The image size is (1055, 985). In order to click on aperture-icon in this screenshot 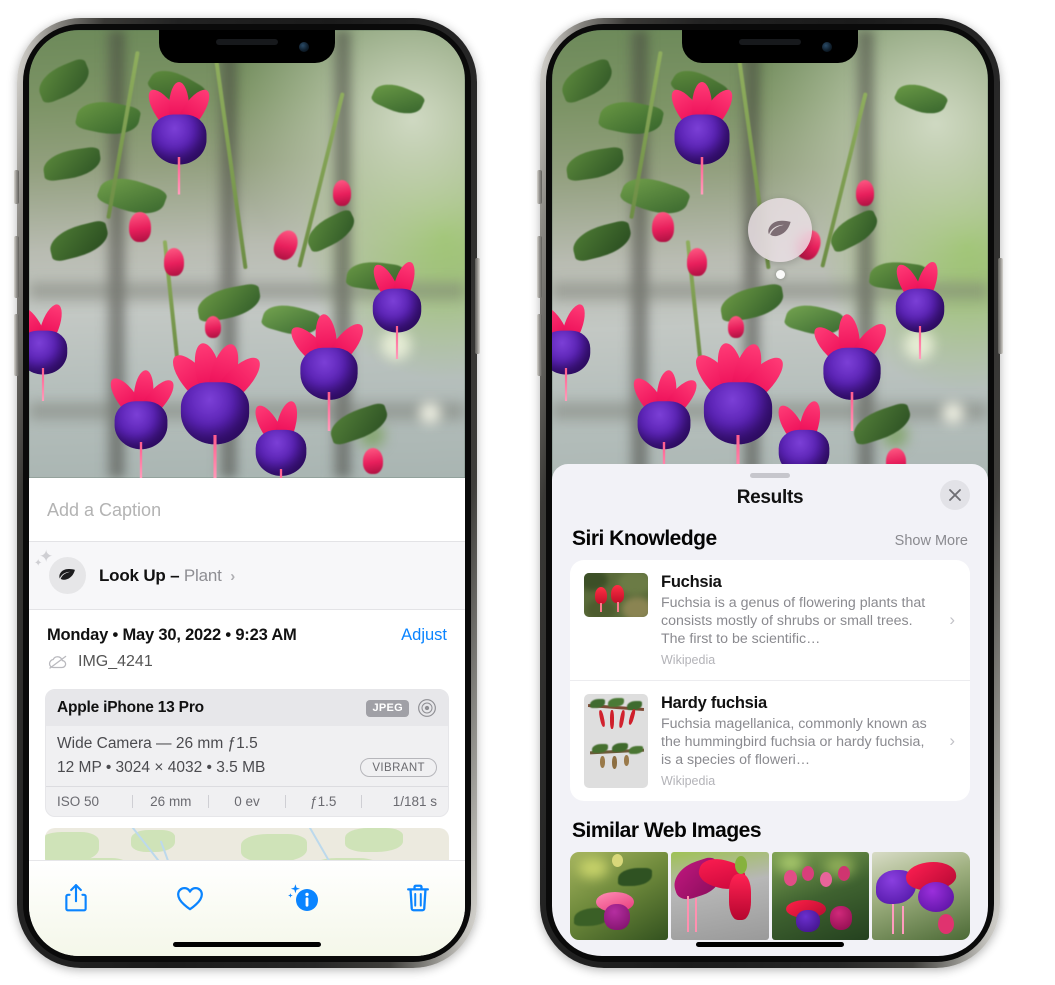, I will do `click(427, 708)`.